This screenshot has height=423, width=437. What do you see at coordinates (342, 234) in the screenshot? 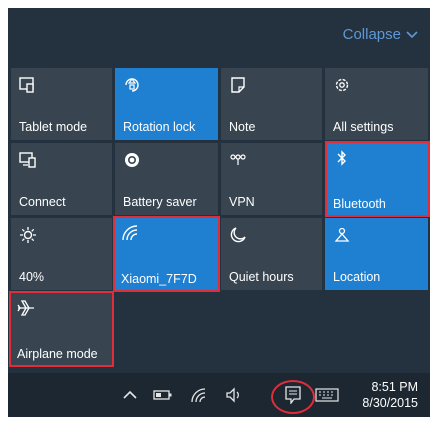
I see `location-icon` at bounding box center [342, 234].